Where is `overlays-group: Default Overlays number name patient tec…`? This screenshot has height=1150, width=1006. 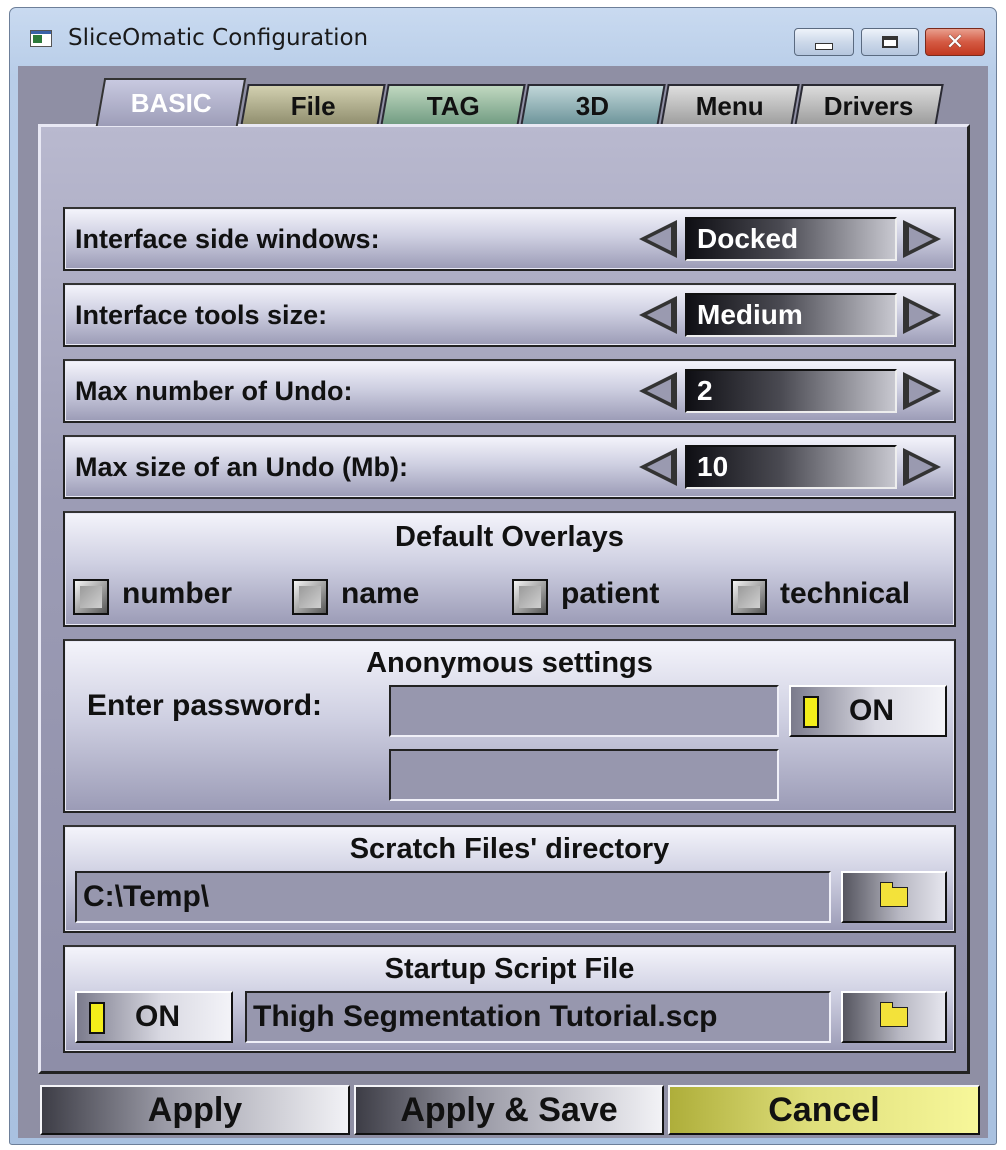
overlays-group: Default Overlays number name patient tec… is located at coordinates (509, 569).